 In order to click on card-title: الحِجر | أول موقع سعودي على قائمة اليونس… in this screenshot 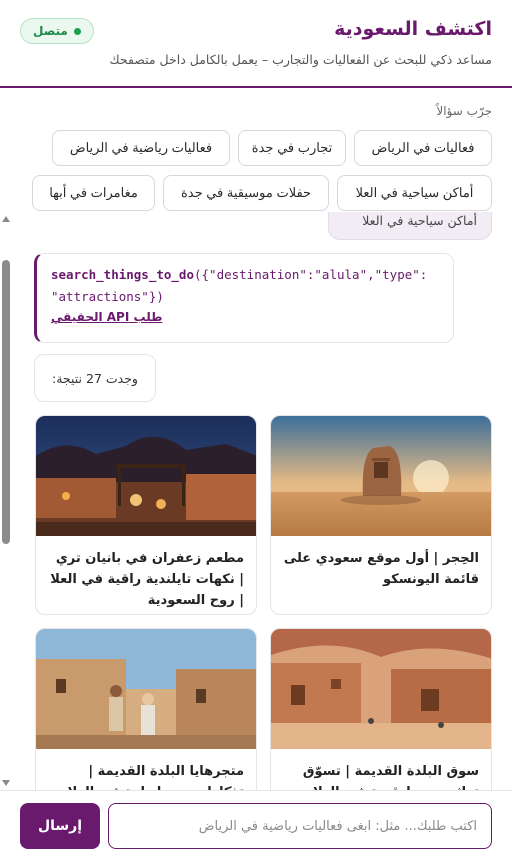, I will do `click(381, 569)`.